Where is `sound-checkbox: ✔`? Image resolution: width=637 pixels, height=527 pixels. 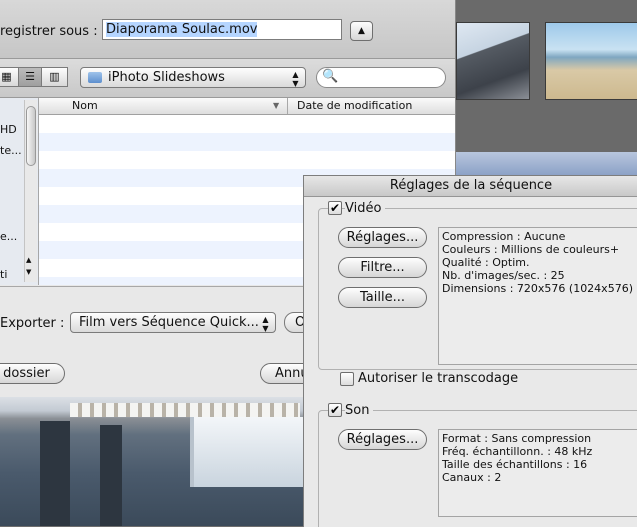
sound-checkbox: ✔ is located at coordinates (335, 410).